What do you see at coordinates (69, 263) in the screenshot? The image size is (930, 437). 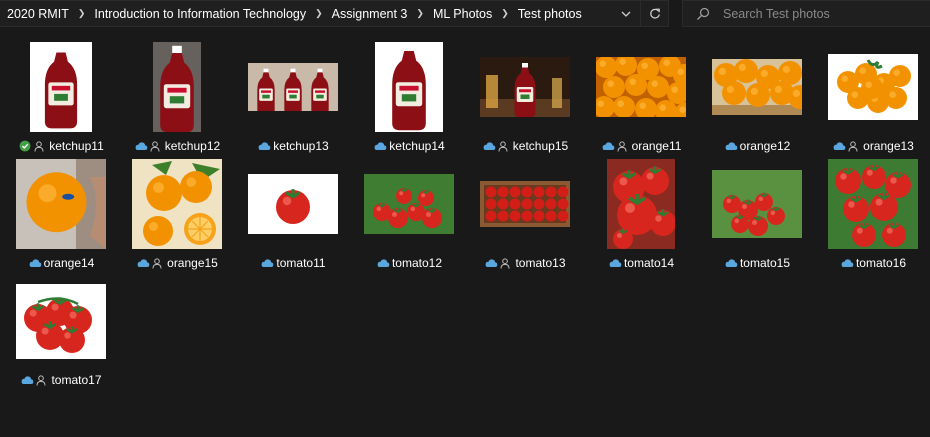 I see `file-name: orange14` at bounding box center [69, 263].